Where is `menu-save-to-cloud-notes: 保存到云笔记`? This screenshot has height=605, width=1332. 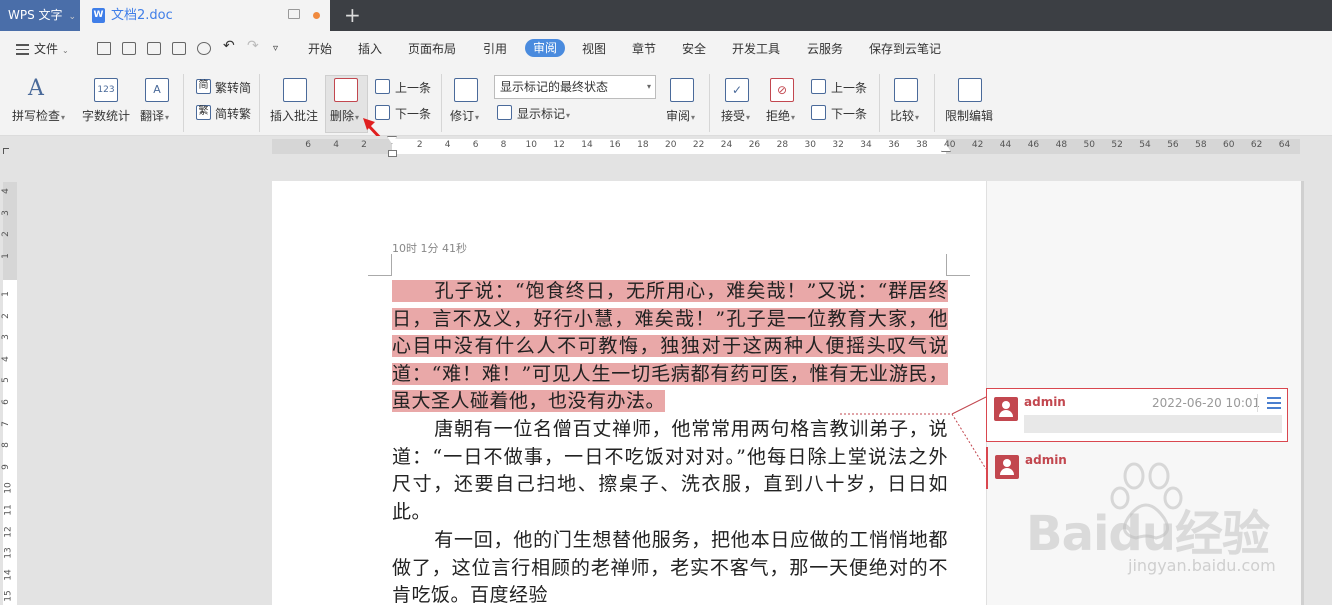
menu-save-to-cloud-notes: 保存到云笔记 is located at coordinates (905, 49).